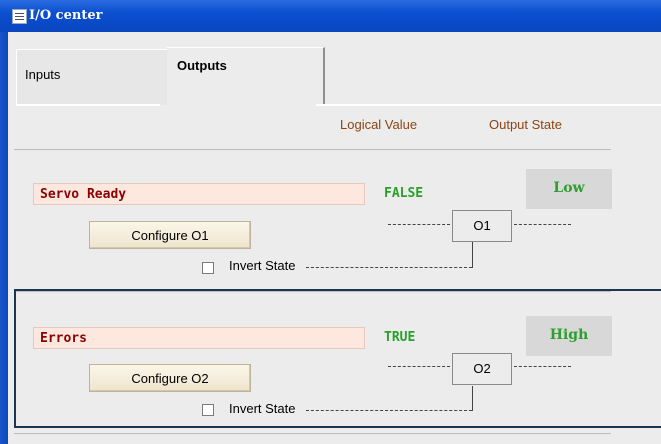 The width and height of the screenshot is (661, 444). What do you see at coordinates (569, 189) in the screenshot?
I see `output-state-badge: Low` at bounding box center [569, 189].